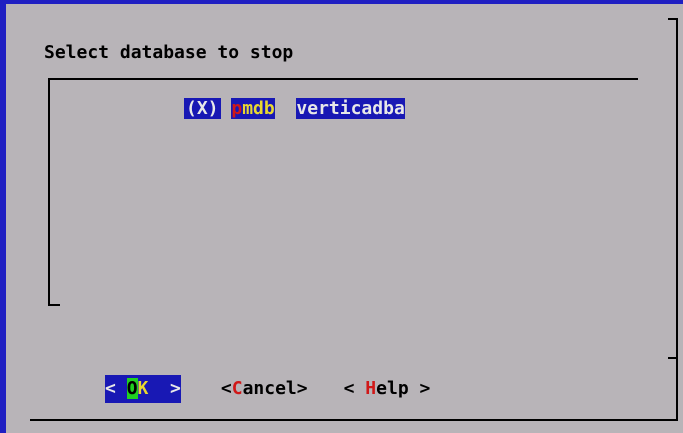  What do you see at coordinates (354, 388) in the screenshot?
I see `help-button-left-bracket: <` at bounding box center [354, 388].